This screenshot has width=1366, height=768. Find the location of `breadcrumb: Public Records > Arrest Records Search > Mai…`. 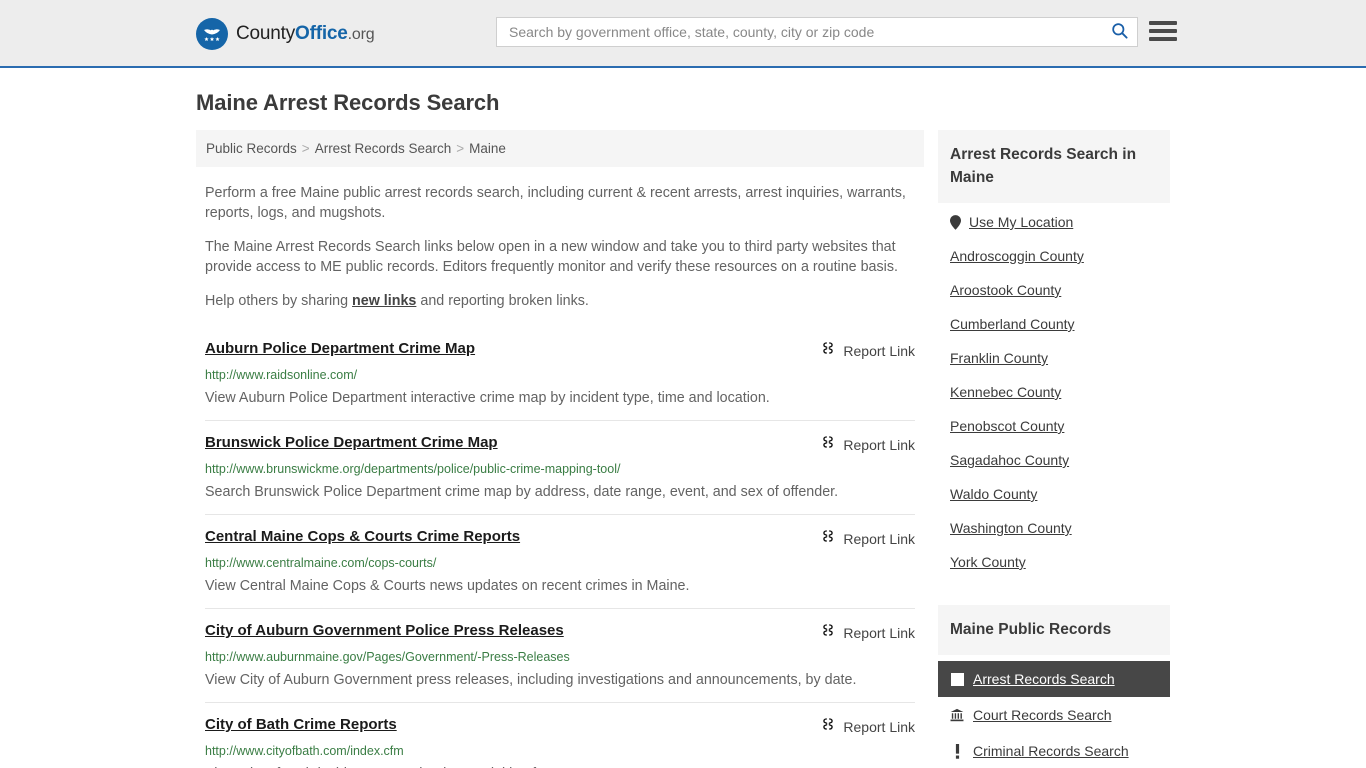

breadcrumb: Public Records > Arrest Records Search > Mai… is located at coordinates (560, 148).